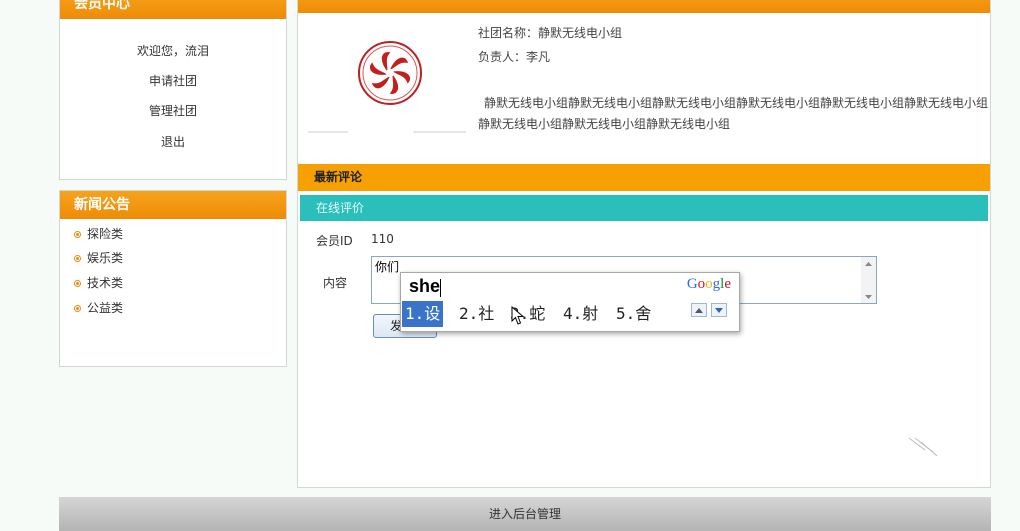  What do you see at coordinates (708, 284) in the screenshot?
I see `google-logo: Google` at bounding box center [708, 284].